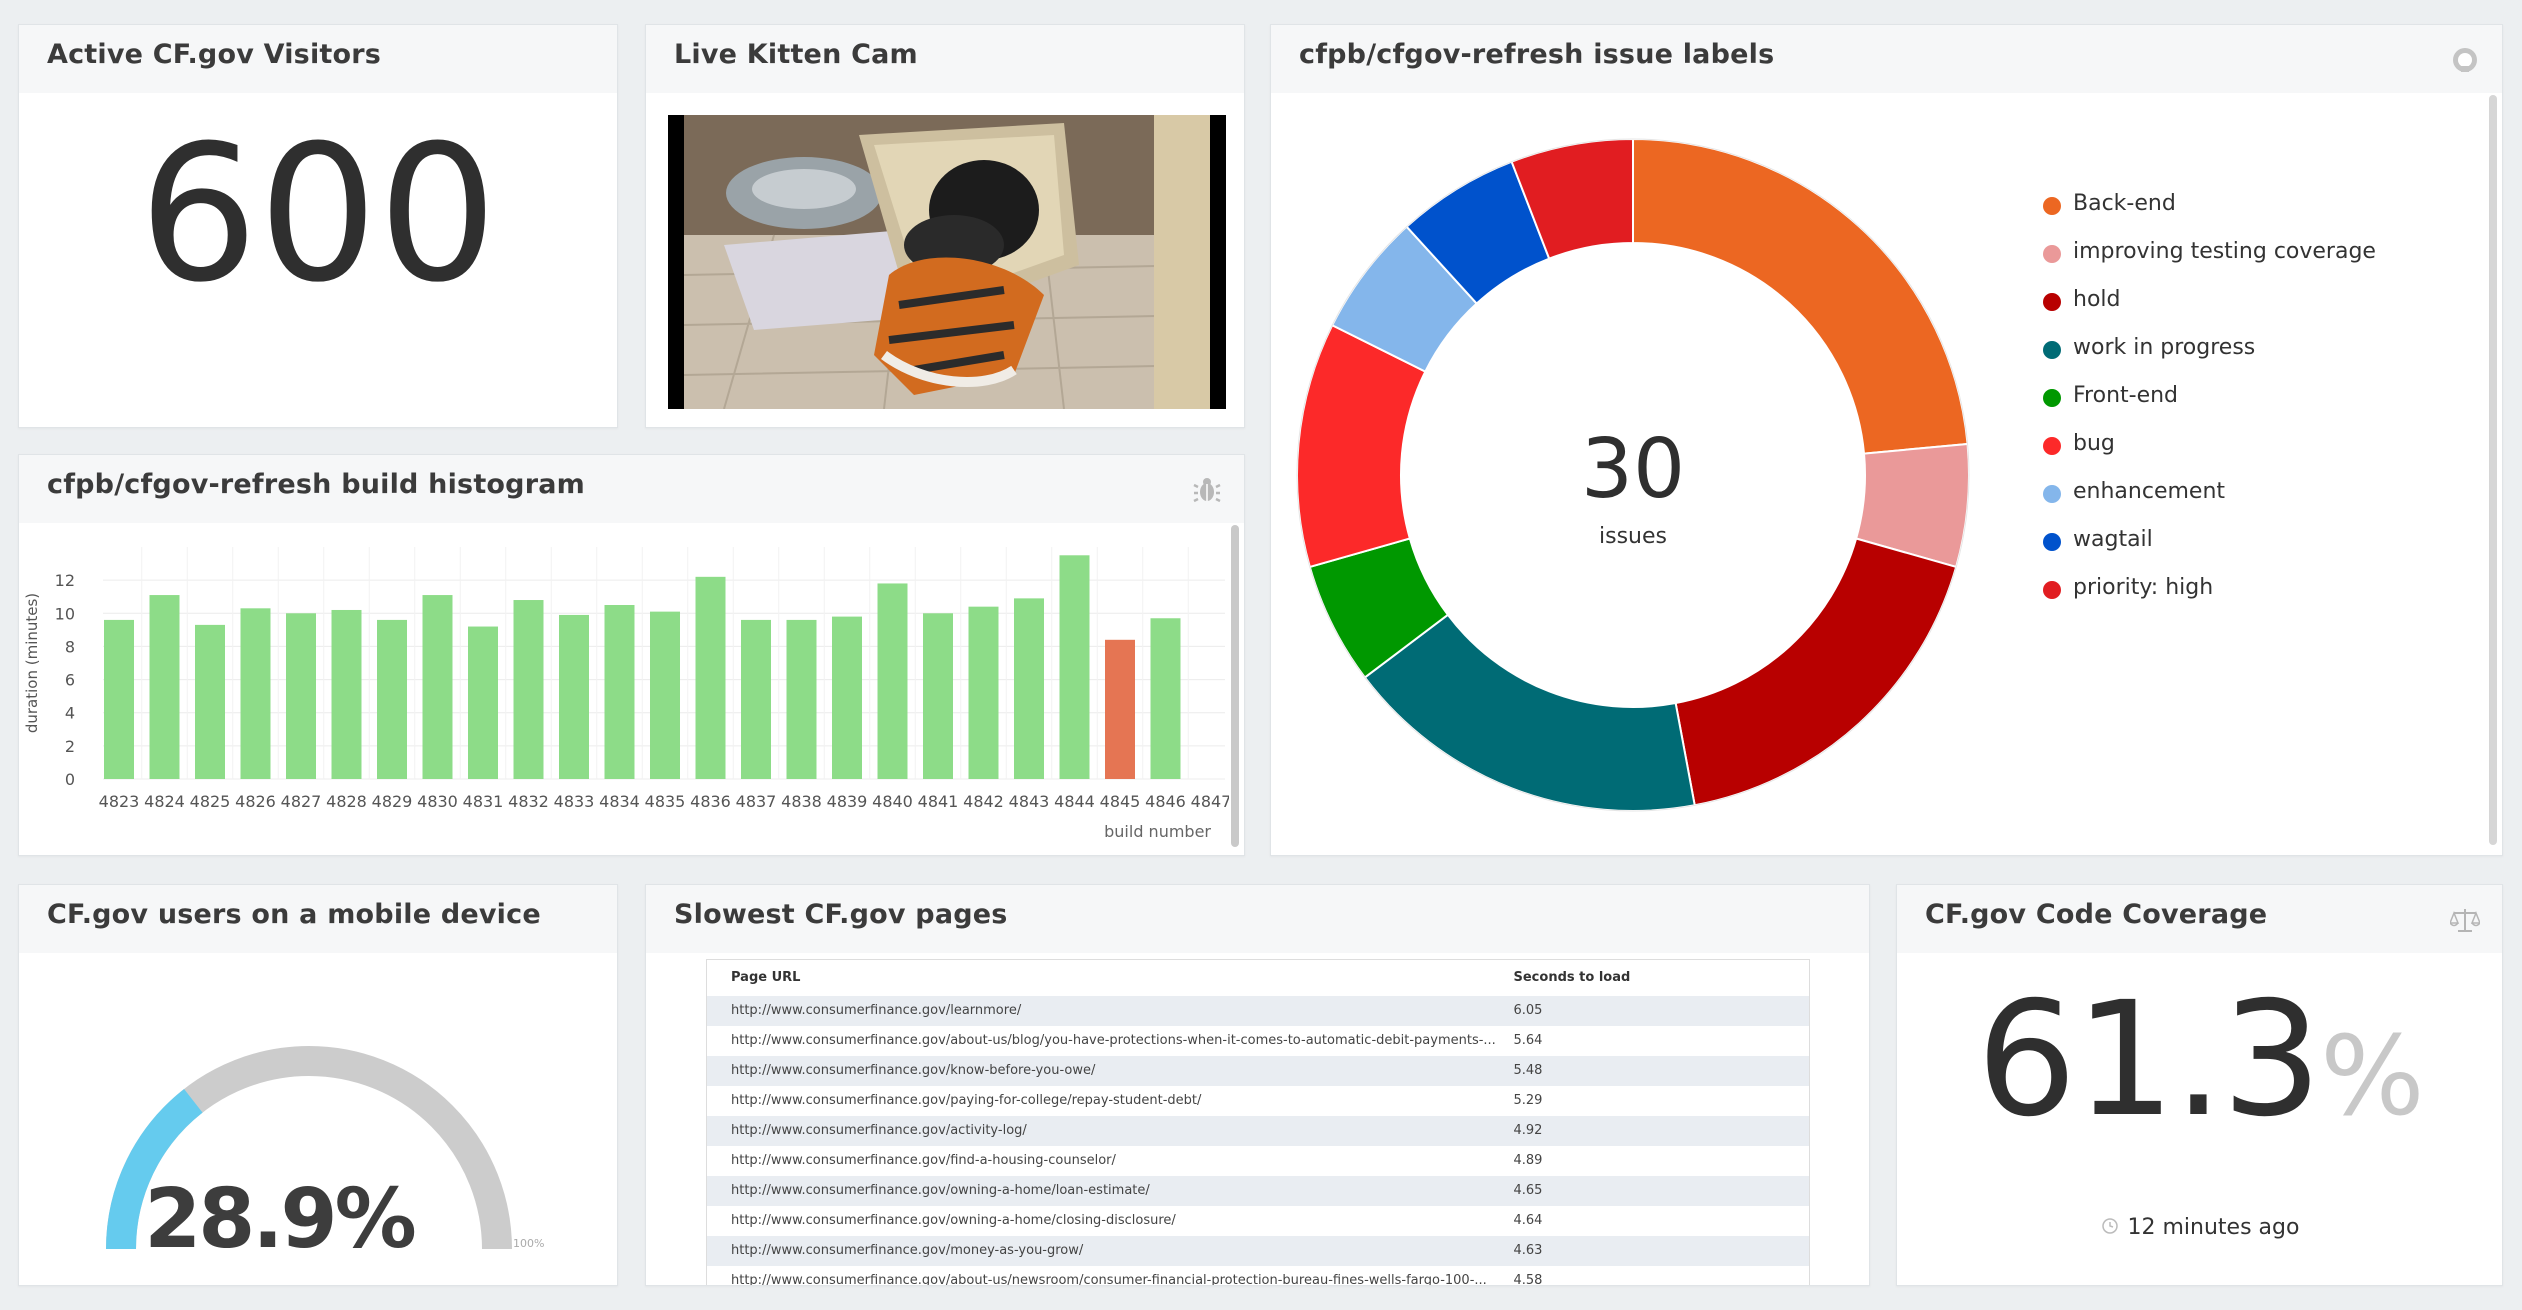  What do you see at coordinates (801, 801) in the screenshot?
I see `x-tick-label: 4838` at bounding box center [801, 801].